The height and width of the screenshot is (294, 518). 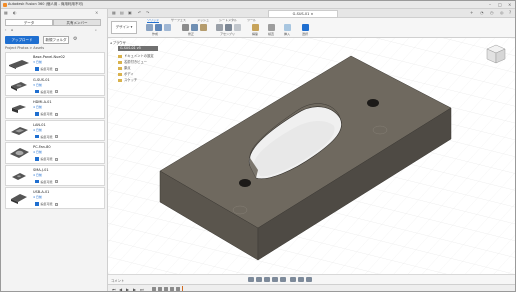 What do you see at coordinates (158, 27) in the screenshot?
I see `extrude-icon` at bounding box center [158, 27].